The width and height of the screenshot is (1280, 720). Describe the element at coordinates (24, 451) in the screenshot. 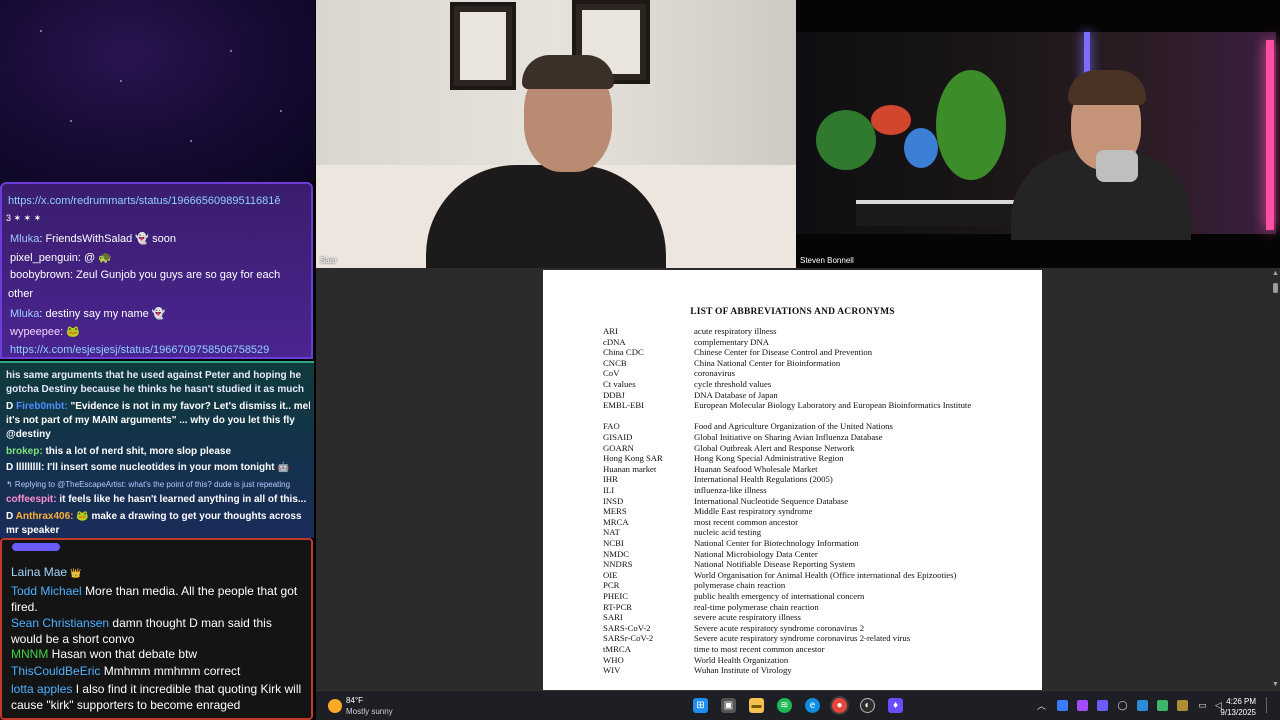

I see `chat-username: brokep:` at that location.